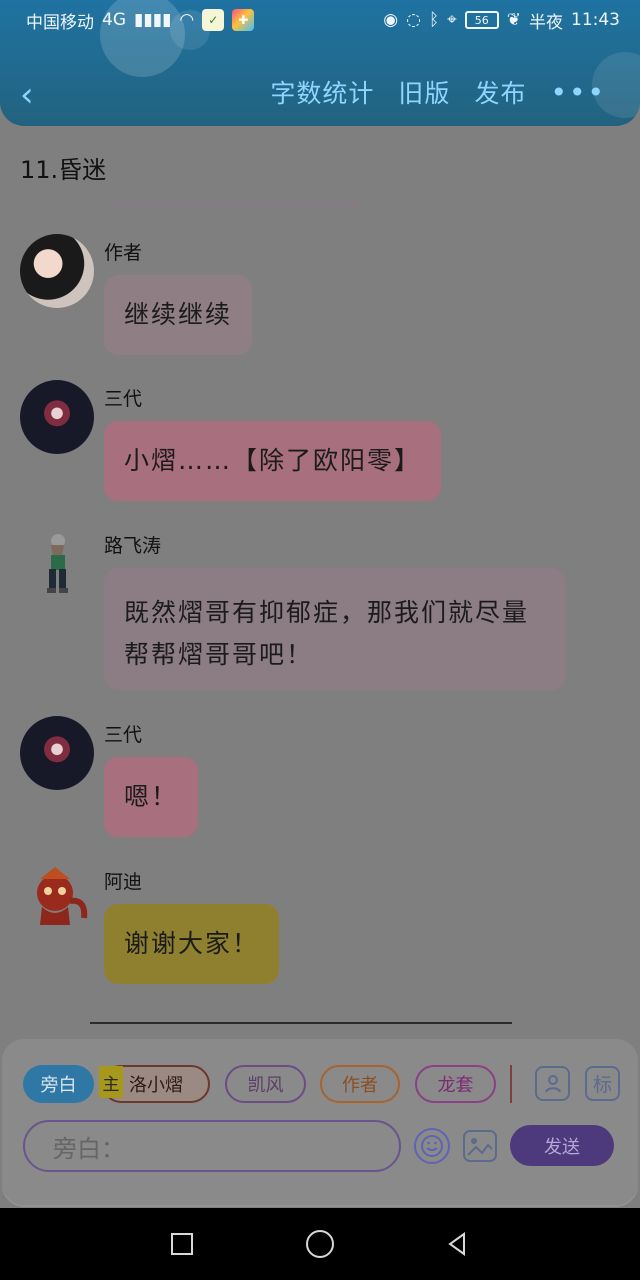 The height and width of the screenshot is (1280, 640). I want to click on app-icon: ✓, so click(213, 20).